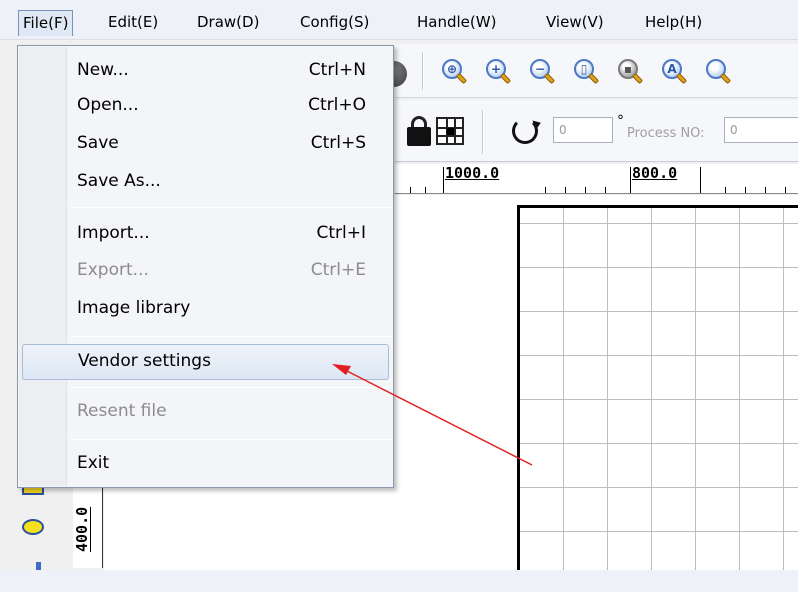 Image resolution: width=798 pixels, height=592 pixels. I want to click on menu-item-save: Save Ctrl+S, so click(205, 145).